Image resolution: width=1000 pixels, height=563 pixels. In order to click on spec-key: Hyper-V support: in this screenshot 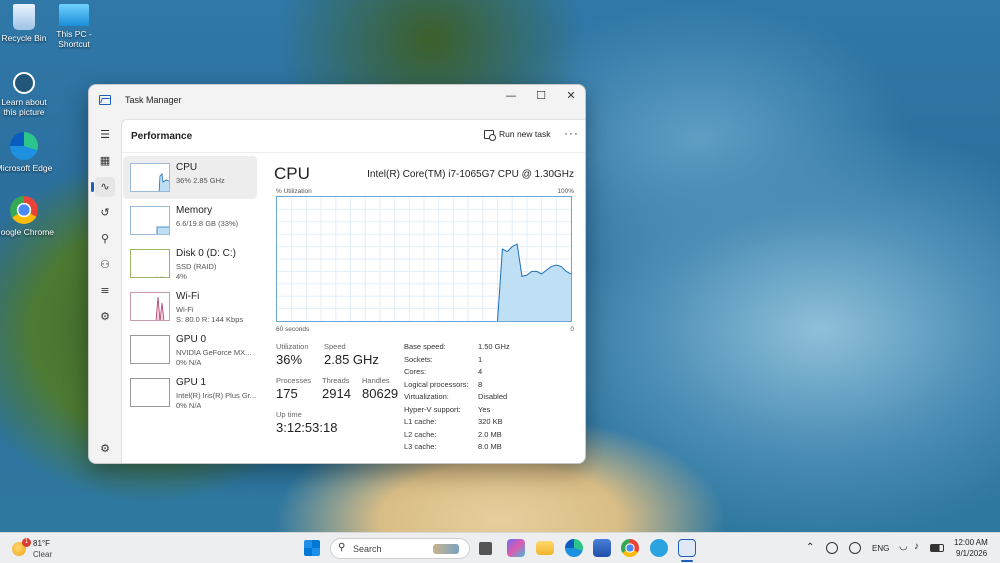, I will do `click(432, 409)`.